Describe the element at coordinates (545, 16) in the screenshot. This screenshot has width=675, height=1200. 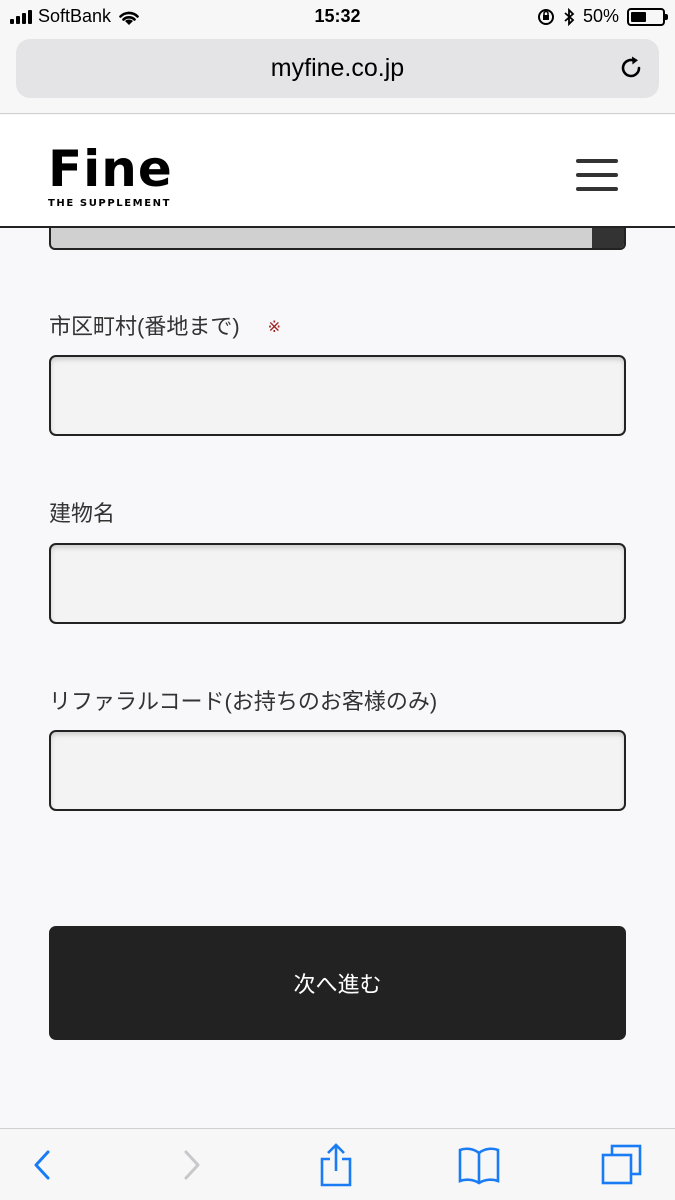
I see `orientation-lock-icon` at that location.